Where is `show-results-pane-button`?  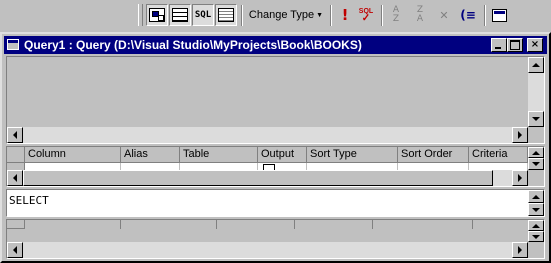
show-results-pane-button is located at coordinates (226, 15).